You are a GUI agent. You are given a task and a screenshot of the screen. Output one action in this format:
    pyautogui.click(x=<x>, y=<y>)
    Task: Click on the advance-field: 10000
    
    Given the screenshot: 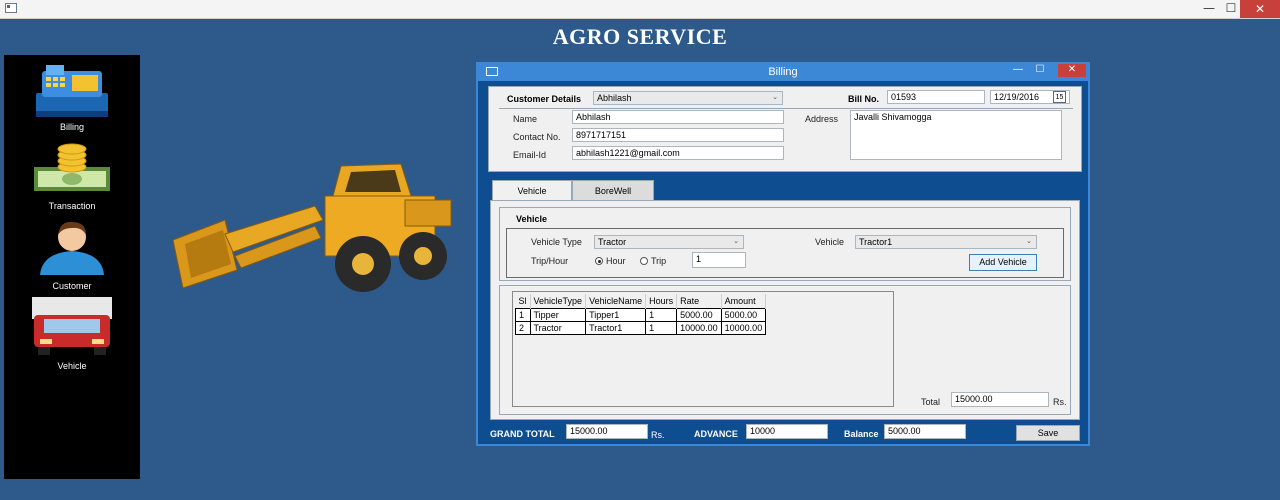 What is the action you would take?
    pyautogui.click(x=787, y=431)
    